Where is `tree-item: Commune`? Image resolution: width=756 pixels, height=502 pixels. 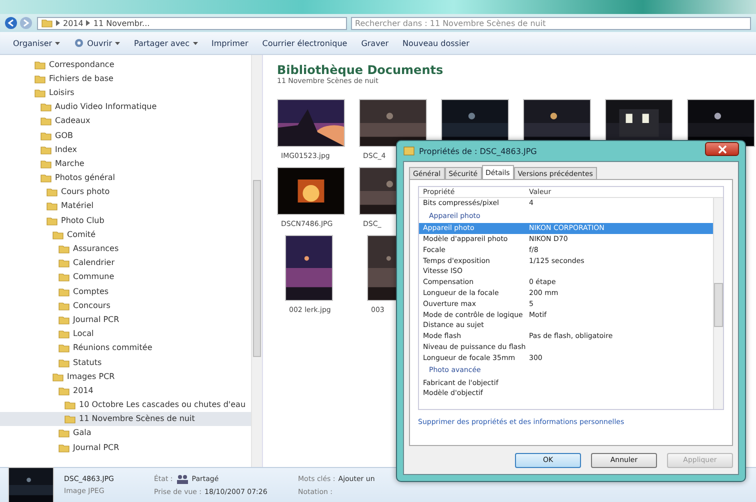 tree-item: Commune is located at coordinates (125, 277).